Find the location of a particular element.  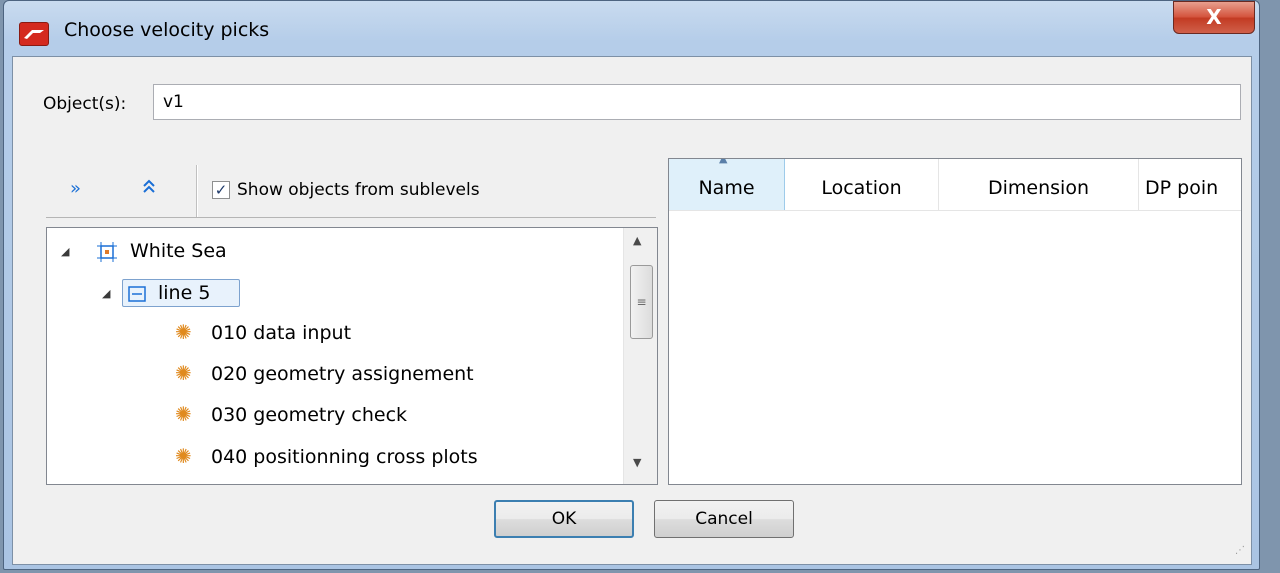

tree-toolbar: » ✓ Show objects from sublevels is located at coordinates (351, 189).